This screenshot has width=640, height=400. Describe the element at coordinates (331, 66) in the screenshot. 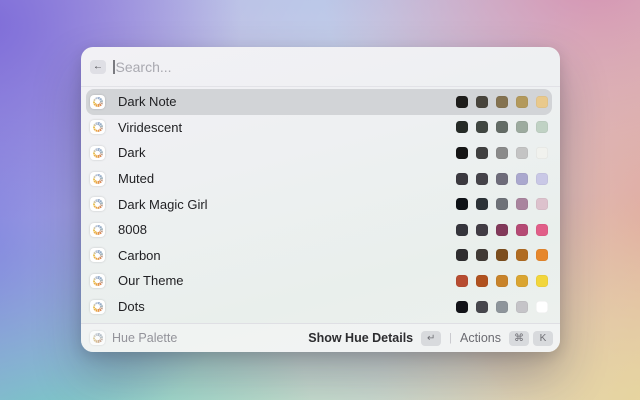

I see `search-input` at that location.